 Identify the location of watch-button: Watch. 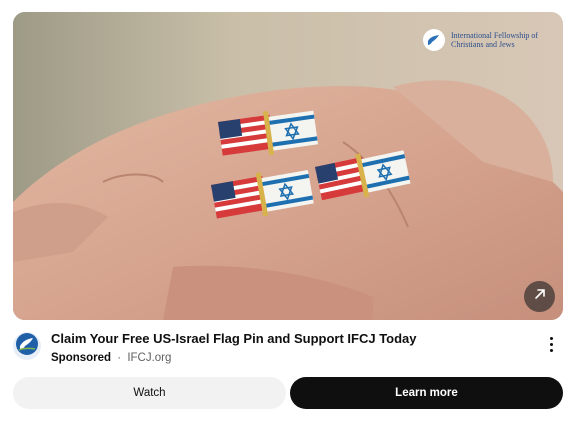
(149, 393).